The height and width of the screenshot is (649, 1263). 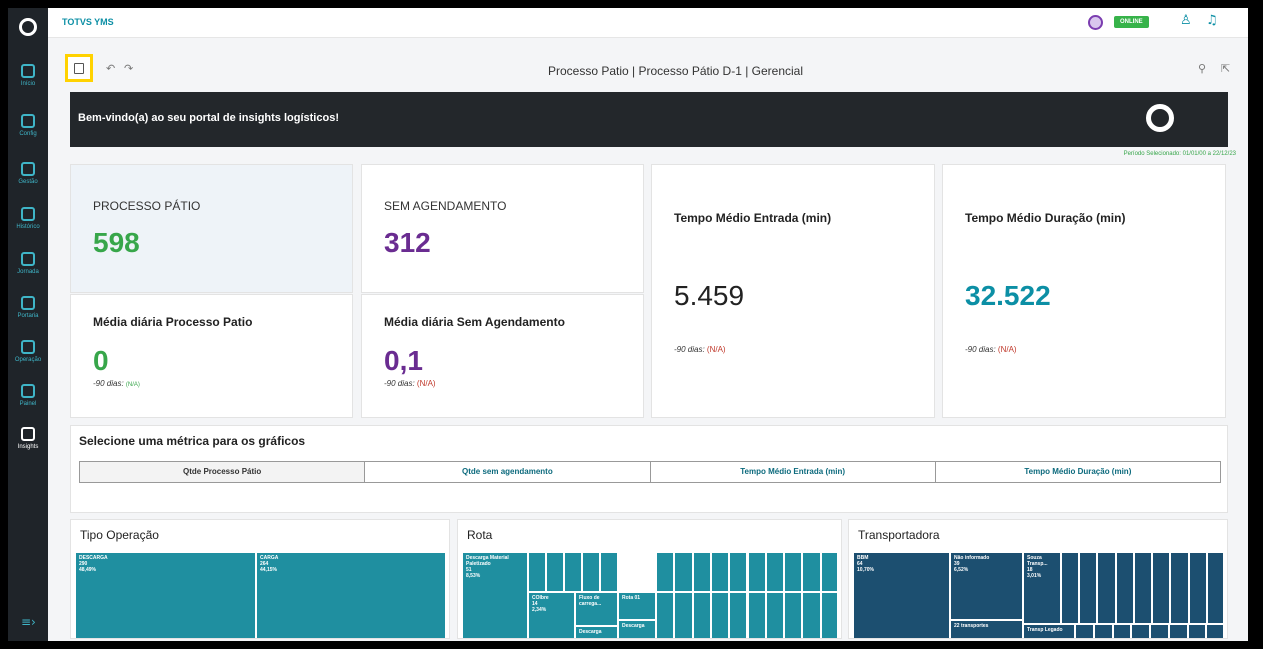 What do you see at coordinates (79, 68) in the screenshot?
I see `toggle-panel-button` at bounding box center [79, 68].